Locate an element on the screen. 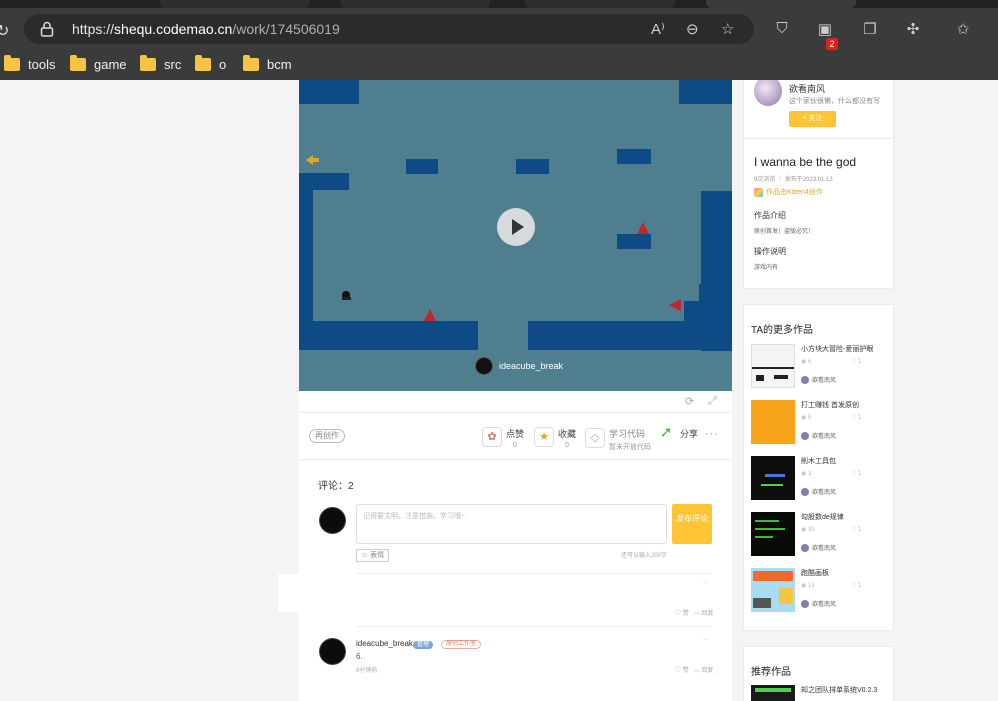  favorites-icon: ✩ is located at coordinates (963, 30).